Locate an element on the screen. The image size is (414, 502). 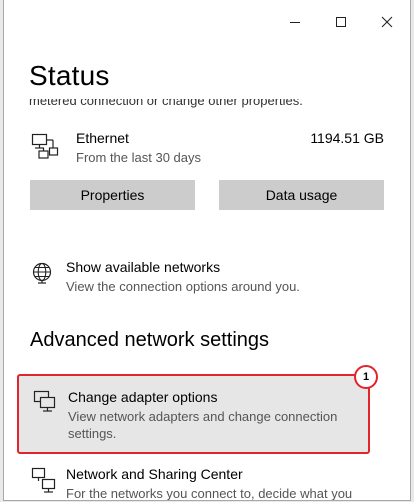
close-icon is located at coordinates (387, 22).